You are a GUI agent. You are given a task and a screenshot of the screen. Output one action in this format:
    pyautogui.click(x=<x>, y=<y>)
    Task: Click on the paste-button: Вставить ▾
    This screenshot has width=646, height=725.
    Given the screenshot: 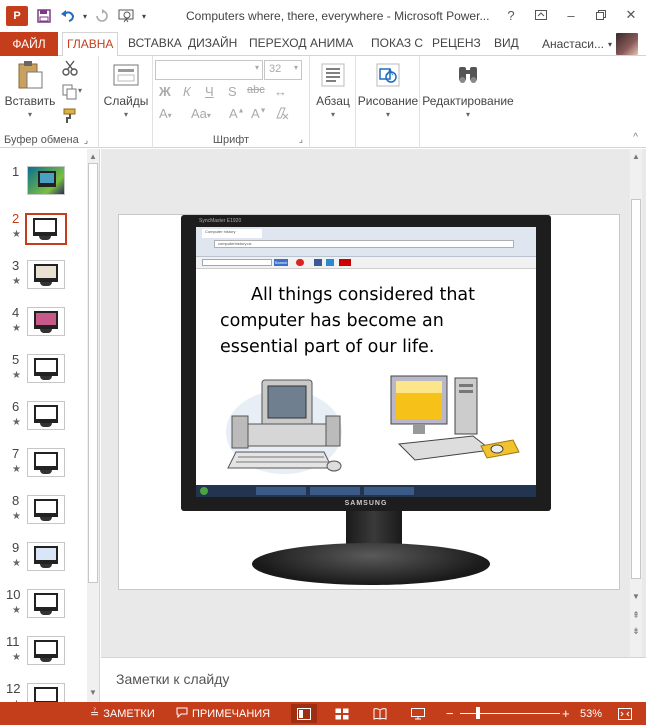 What is the action you would take?
    pyautogui.click(x=30, y=89)
    